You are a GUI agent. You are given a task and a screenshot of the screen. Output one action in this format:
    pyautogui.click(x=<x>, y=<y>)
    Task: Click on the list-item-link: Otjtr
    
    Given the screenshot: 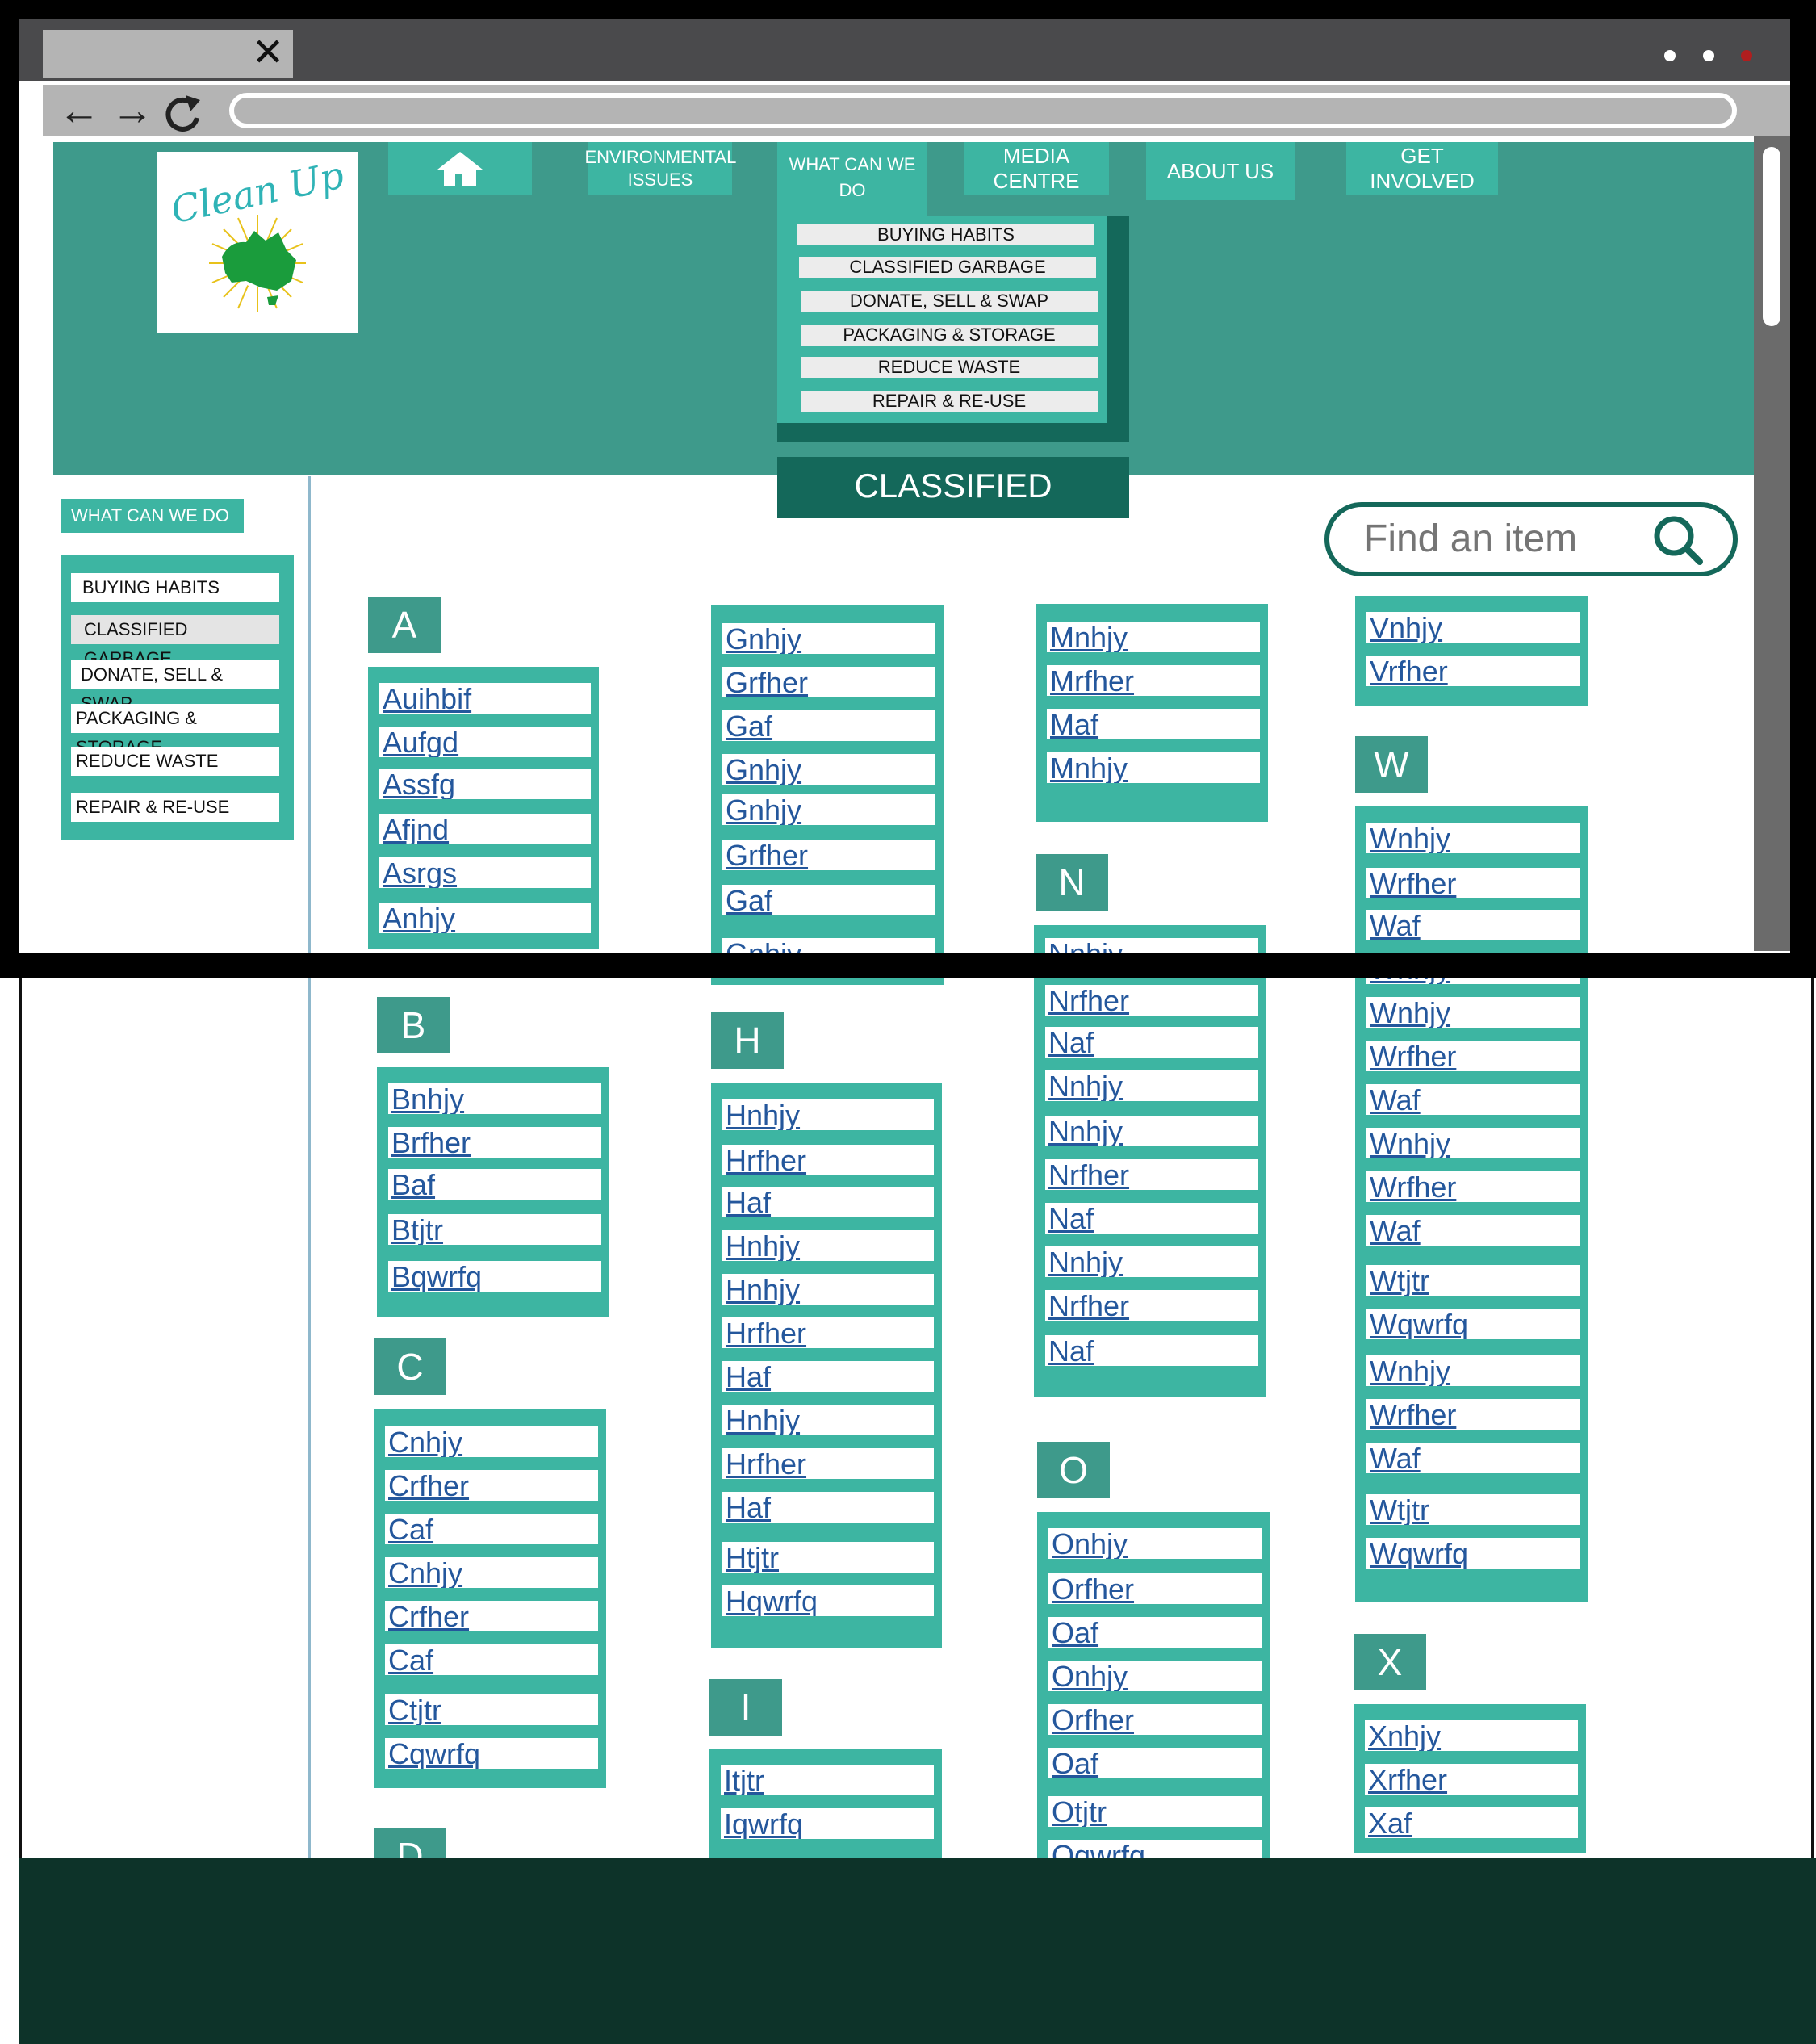 What is the action you would take?
    pyautogui.click(x=1155, y=1812)
    